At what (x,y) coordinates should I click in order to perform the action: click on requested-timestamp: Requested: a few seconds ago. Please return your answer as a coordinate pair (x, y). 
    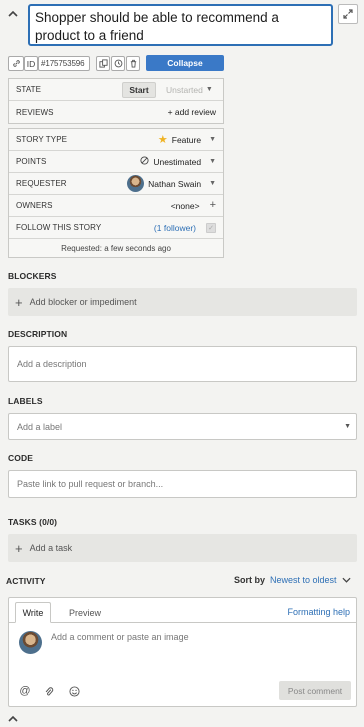
    Looking at the image, I should click on (116, 248).